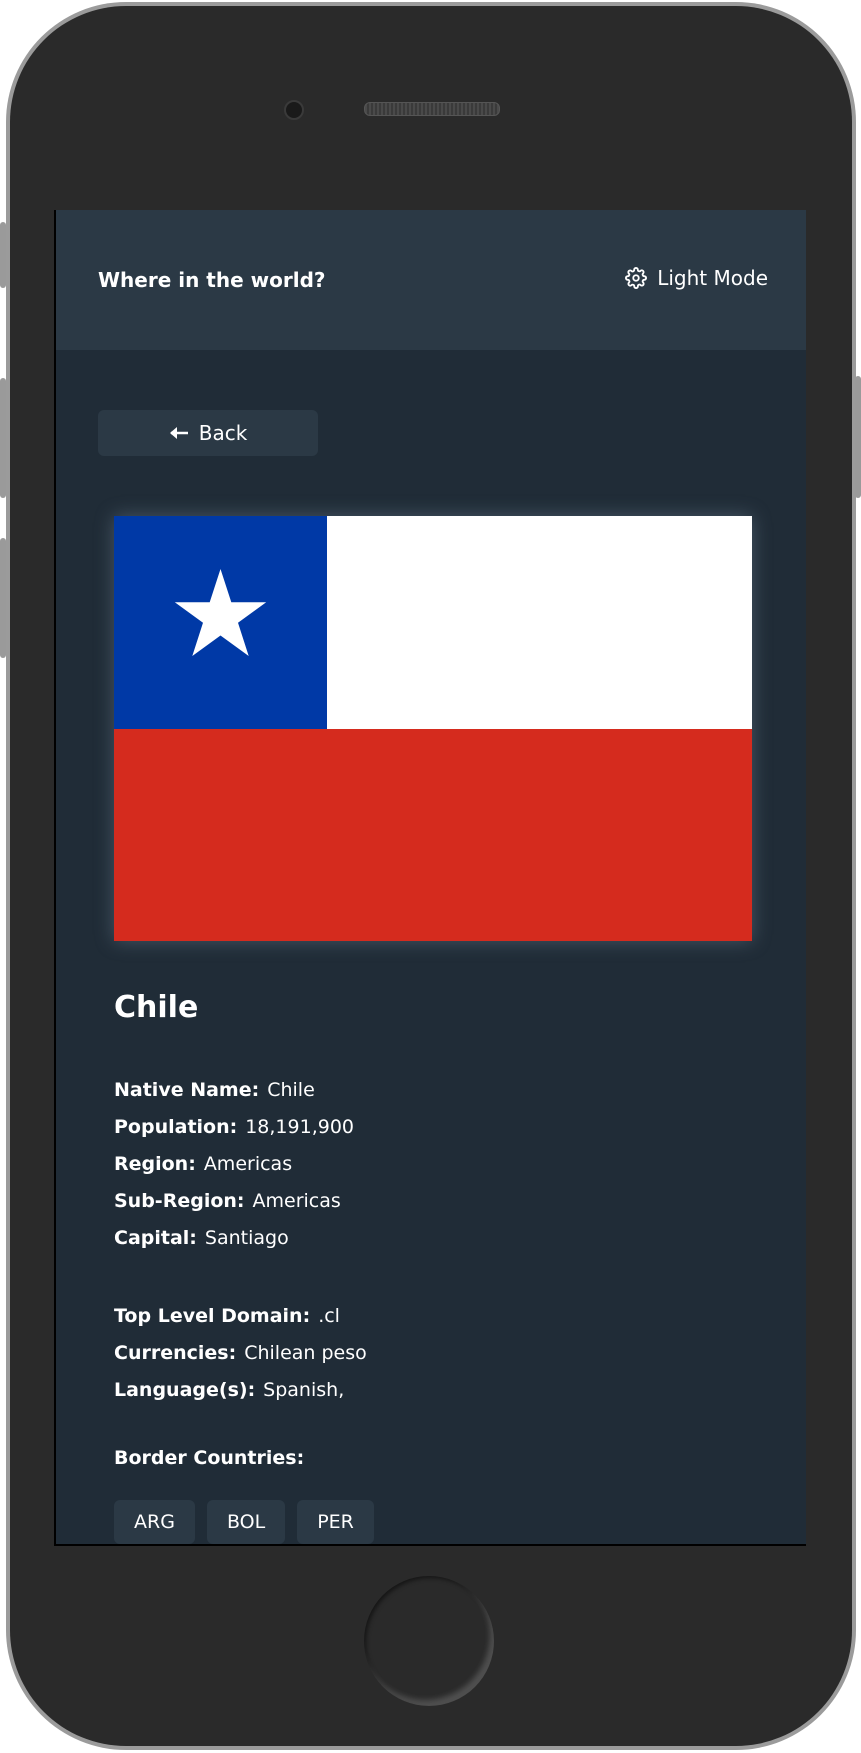  I want to click on info-value: 18,191,900, so click(300, 1127).